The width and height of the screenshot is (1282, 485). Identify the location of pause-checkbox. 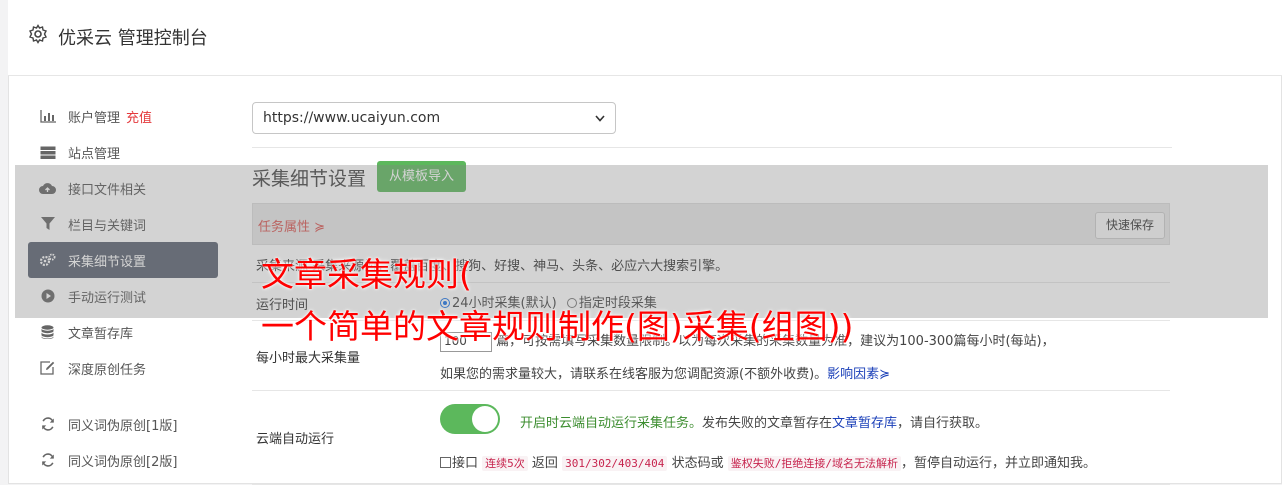
(445, 462).